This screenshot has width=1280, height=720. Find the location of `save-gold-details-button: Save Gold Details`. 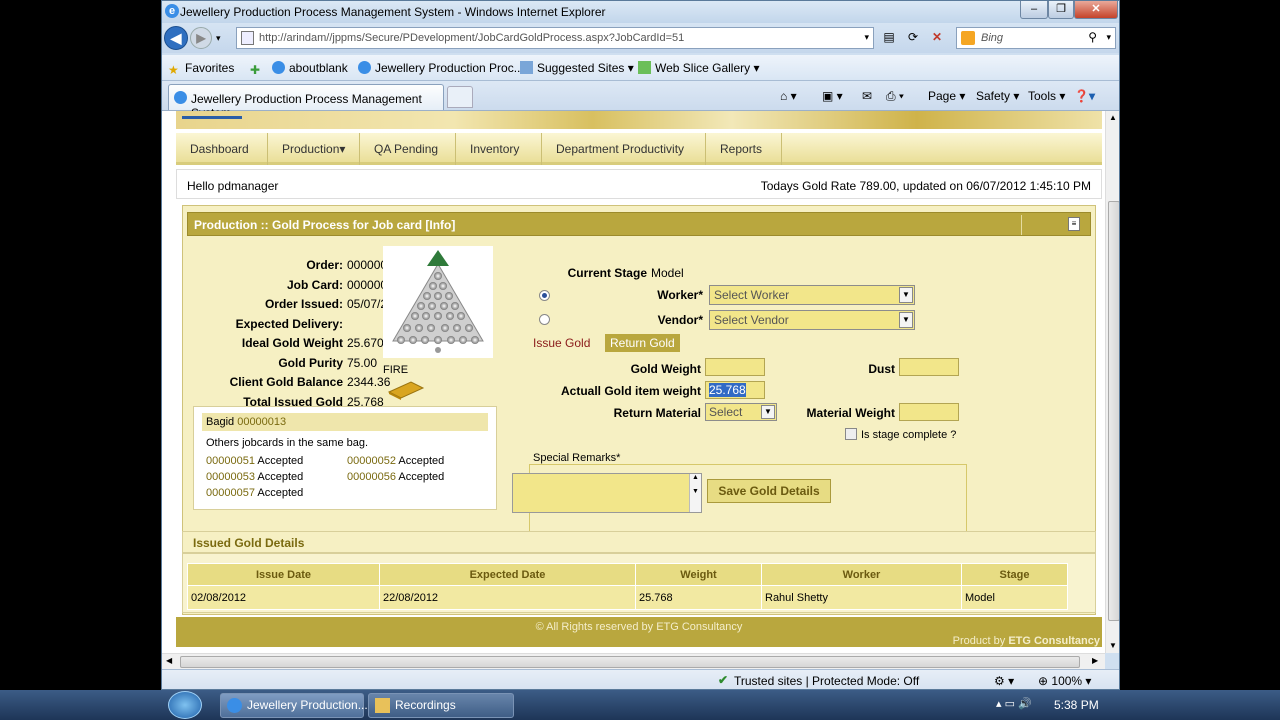

save-gold-details-button: Save Gold Details is located at coordinates (769, 491).